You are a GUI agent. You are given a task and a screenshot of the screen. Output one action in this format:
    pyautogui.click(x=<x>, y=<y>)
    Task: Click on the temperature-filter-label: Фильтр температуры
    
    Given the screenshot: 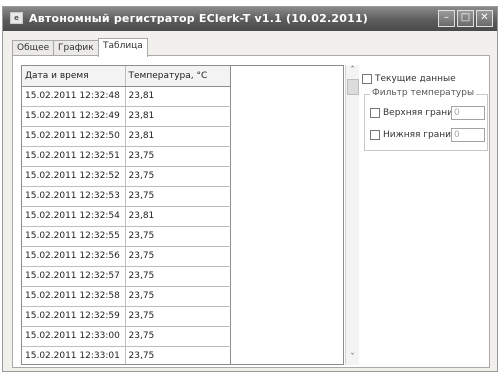 What is the action you would take?
    pyautogui.click(x=423, y=93)
    